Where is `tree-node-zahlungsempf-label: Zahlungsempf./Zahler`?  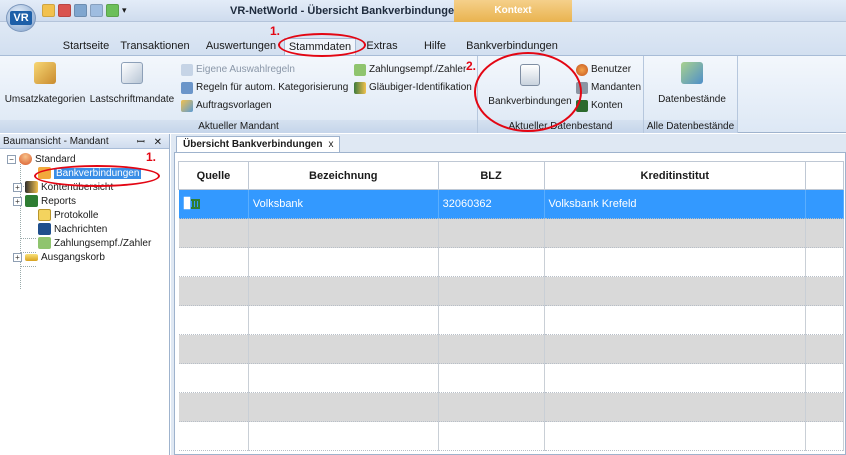
tree-node-zahlungsempf-label: Zahlungsempf./Zahler is located at coordinates (103, 243).